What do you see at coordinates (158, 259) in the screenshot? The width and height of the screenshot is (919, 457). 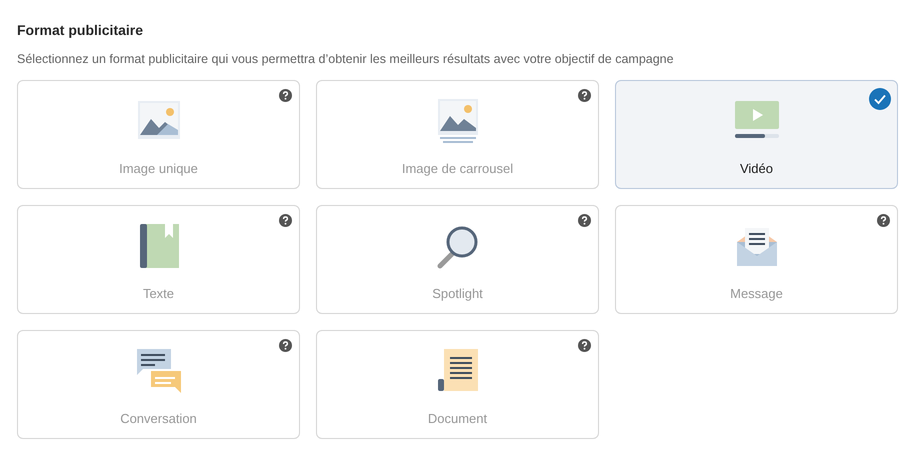 I see `format-card: Texte` at bounding box center [158, 259].